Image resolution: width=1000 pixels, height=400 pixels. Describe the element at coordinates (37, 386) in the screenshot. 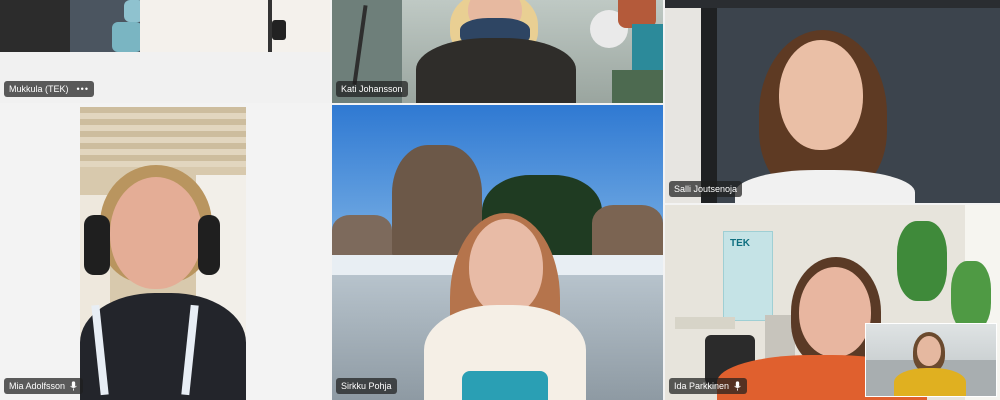

I see `participant-name: Mia Adolfsson` at that location.